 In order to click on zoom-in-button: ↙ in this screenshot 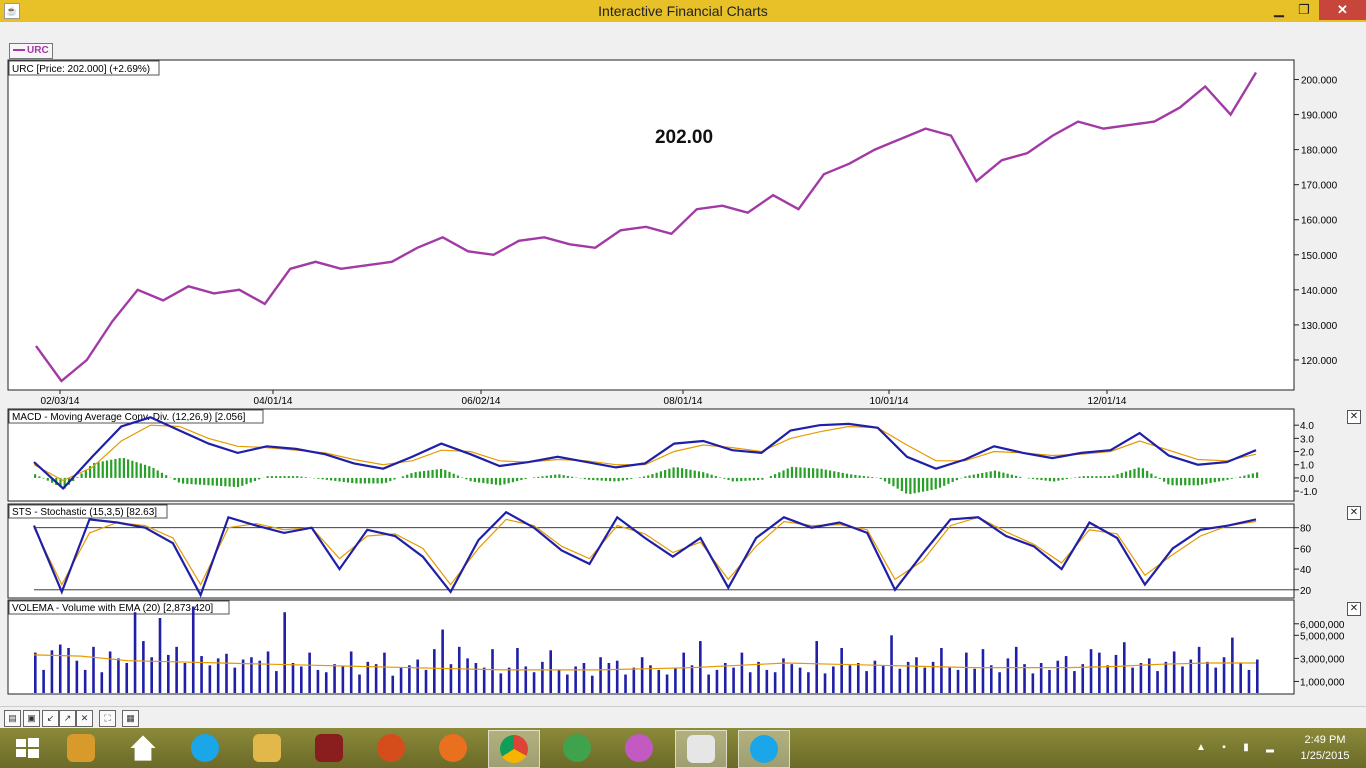, I will do `click(50, 718)`.